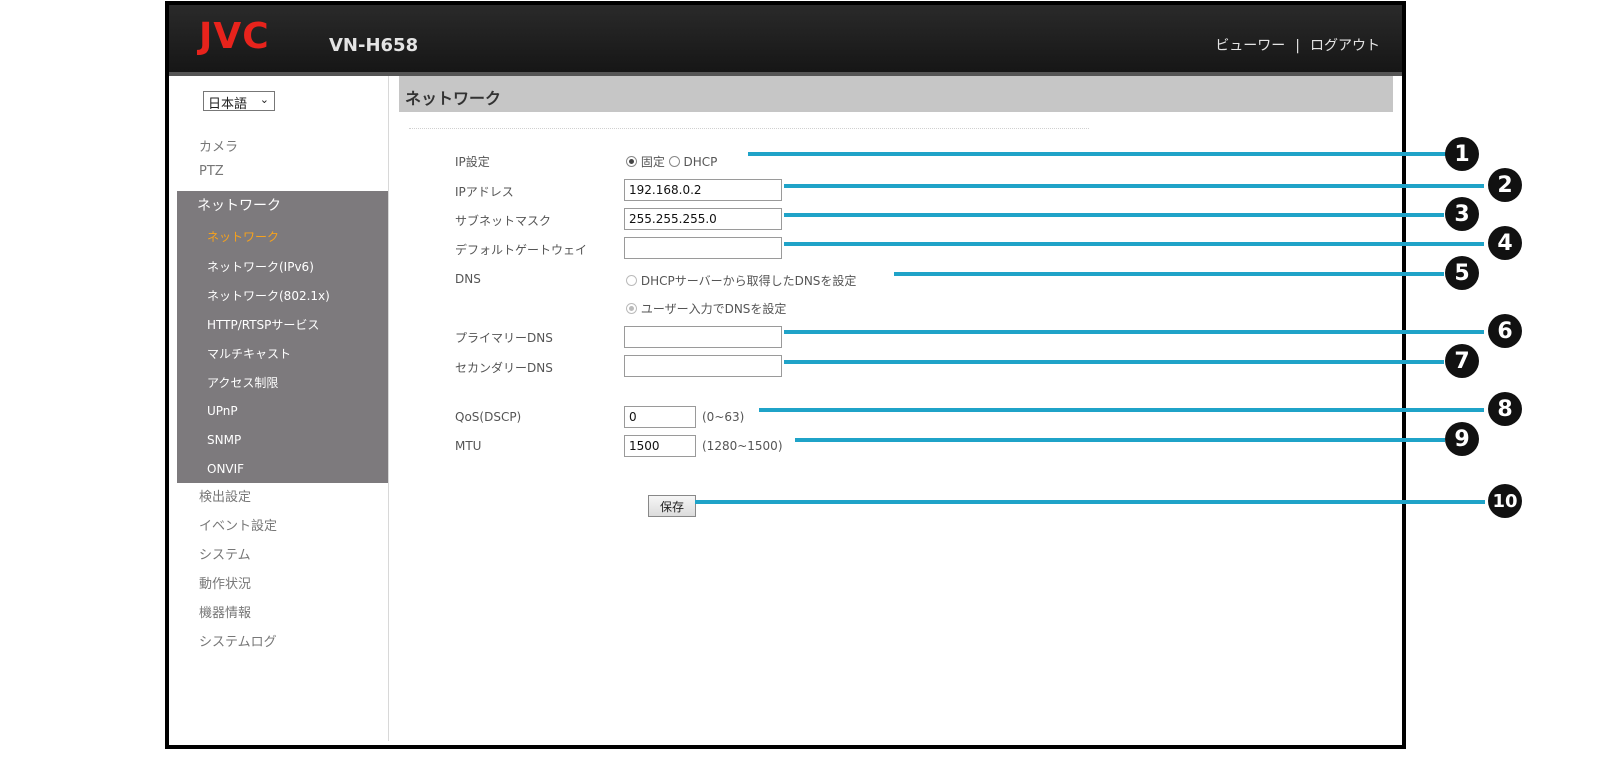 This screenshot has height=763, width=1598. Describe the element at coordinates (703, 219) in the screenshot. I see `subnet-mask-input: 255.255.255.0` at that location.